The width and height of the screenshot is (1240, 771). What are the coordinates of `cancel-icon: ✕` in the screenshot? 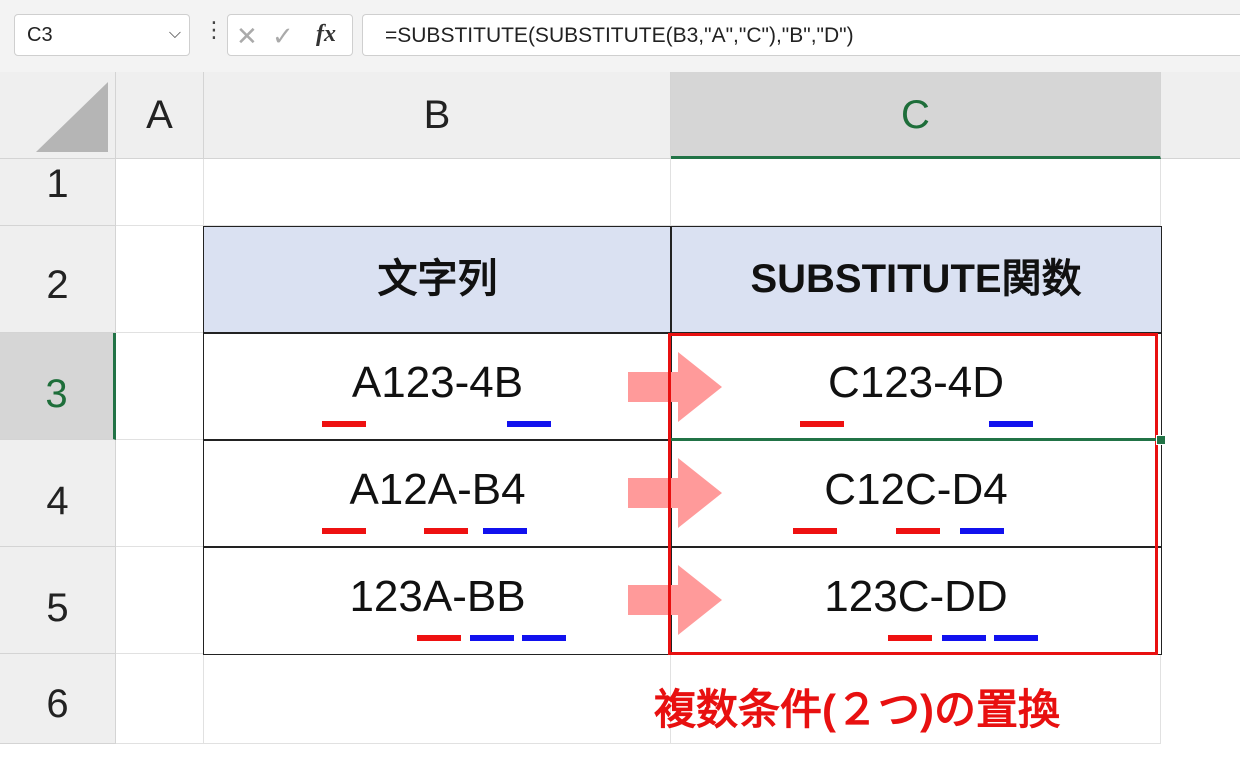 It's located at (247, 36).